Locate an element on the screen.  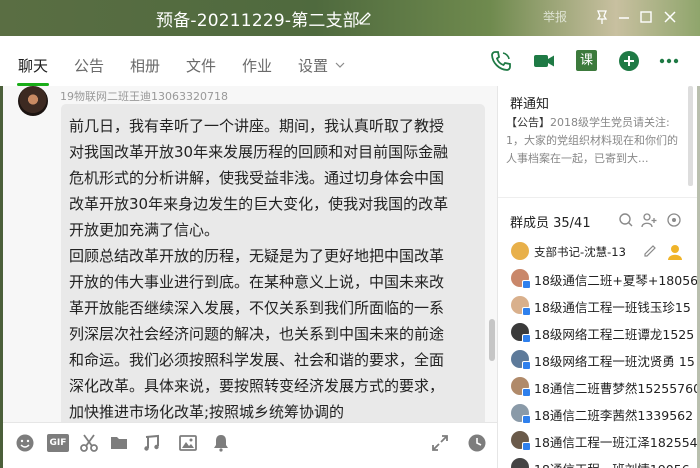
add-member-icon is located at coordinates (649, 220).